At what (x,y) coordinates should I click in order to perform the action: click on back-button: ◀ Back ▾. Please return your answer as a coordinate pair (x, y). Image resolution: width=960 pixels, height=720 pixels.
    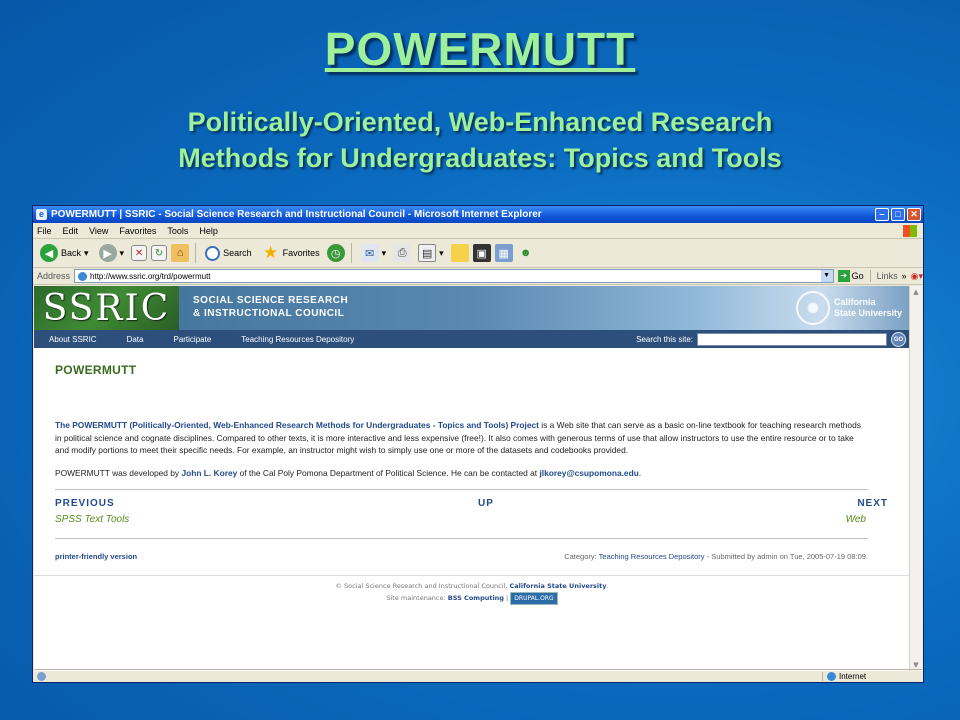
    Looking at the image, I should click on (64, 253).